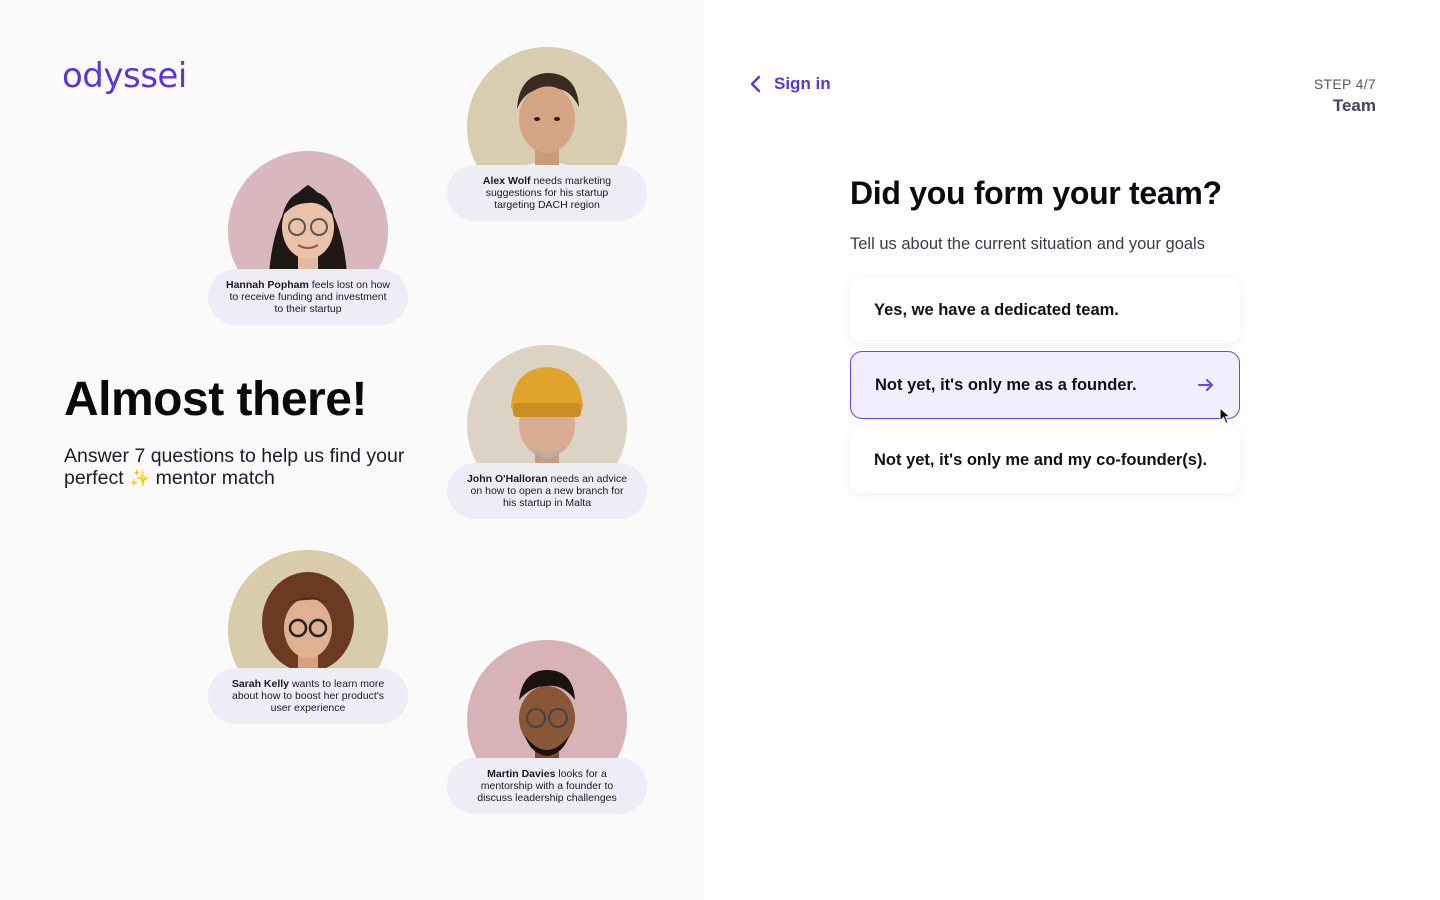 The image size is (1440, 900). What do you see at coordinates (1006, 384) in the screenshot?
I see `option-label: Not yet, it's only me as a founder.` at bounding box center [1006, 384].